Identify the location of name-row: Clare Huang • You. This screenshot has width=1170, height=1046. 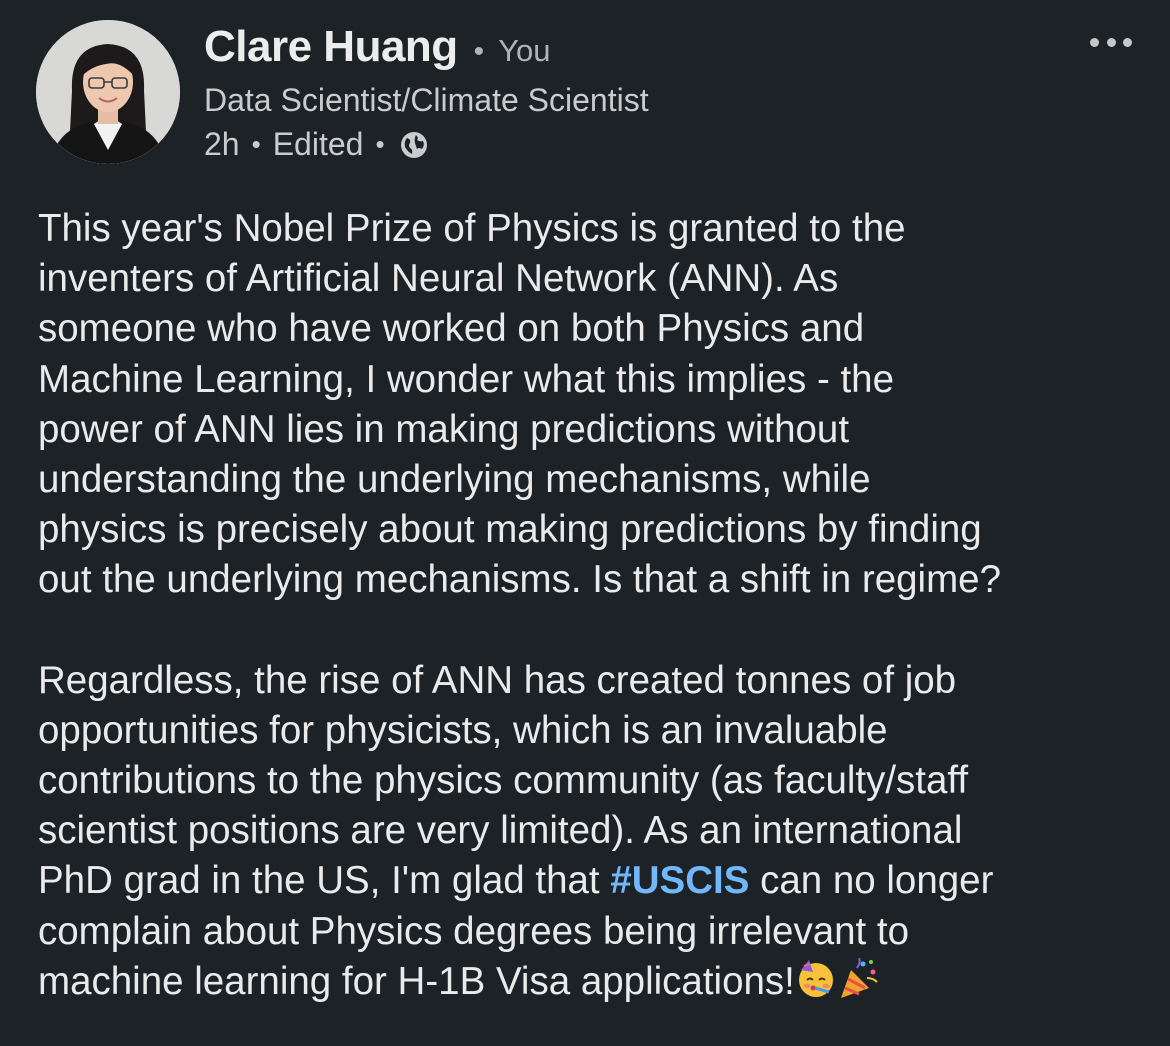
(426, 50).